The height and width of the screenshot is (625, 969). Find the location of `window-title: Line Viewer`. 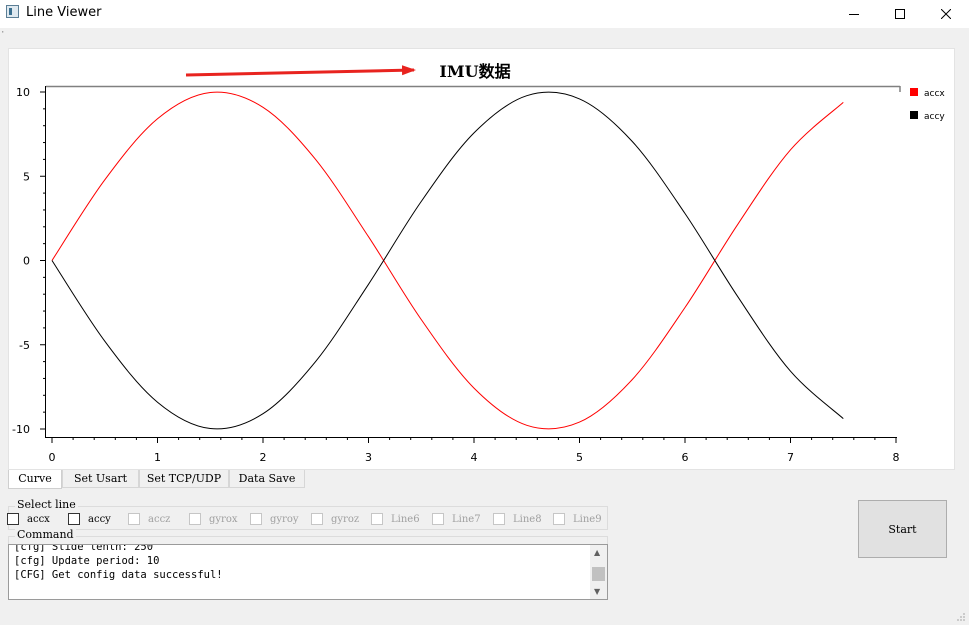

window-title: Line Viewer is located at coordinates (64, 12).